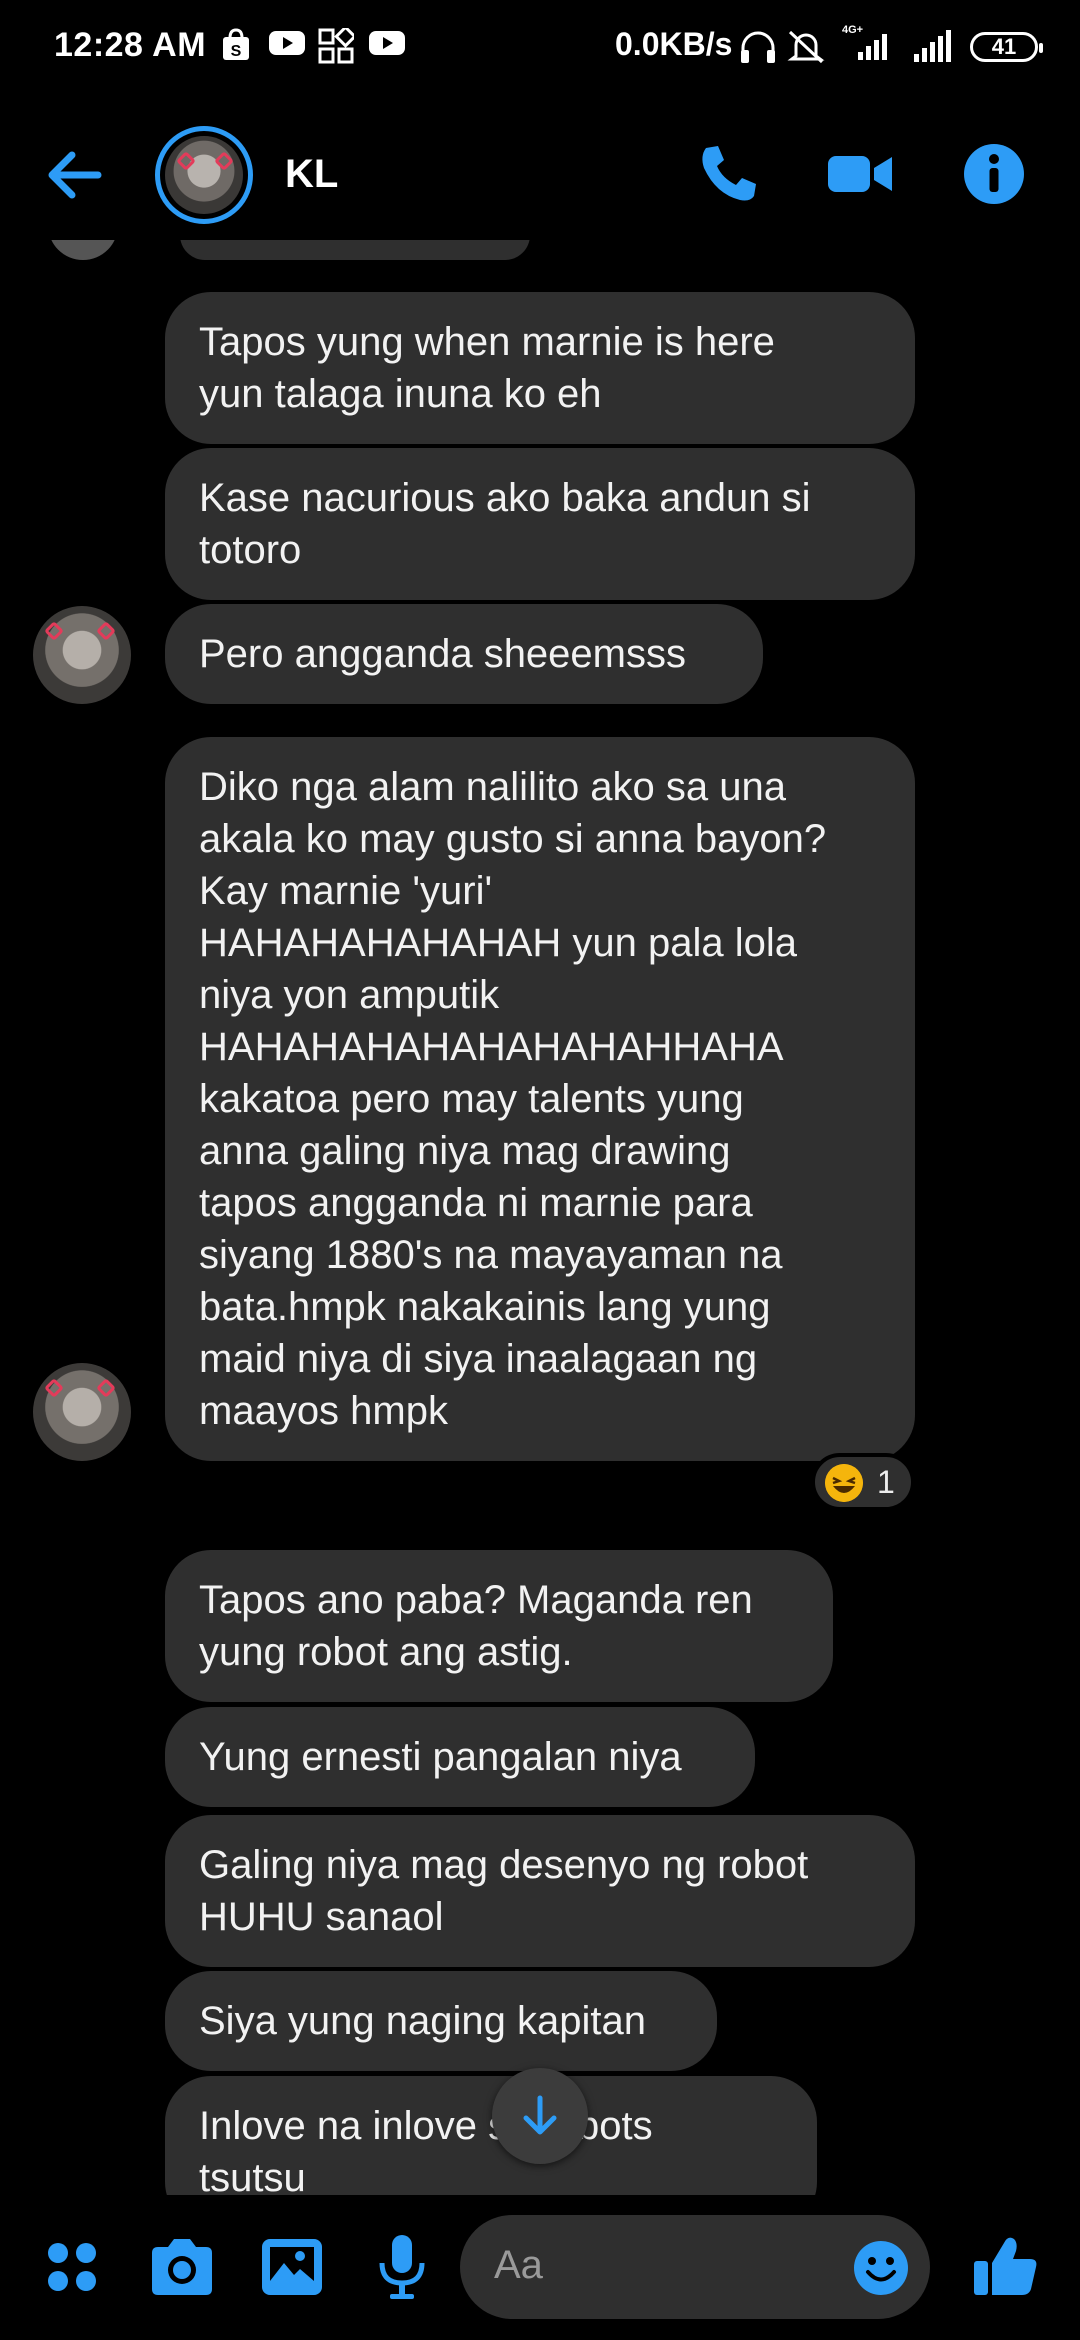  What do you see at coordinates (236, 51) in the screenshot?
I see `svg-text: S` at bounding box center [236, 51].